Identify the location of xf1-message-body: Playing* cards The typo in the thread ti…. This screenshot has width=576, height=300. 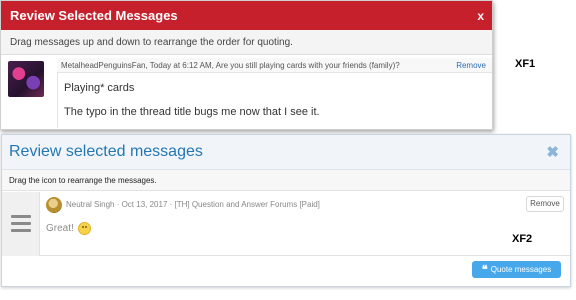
(274, 100).